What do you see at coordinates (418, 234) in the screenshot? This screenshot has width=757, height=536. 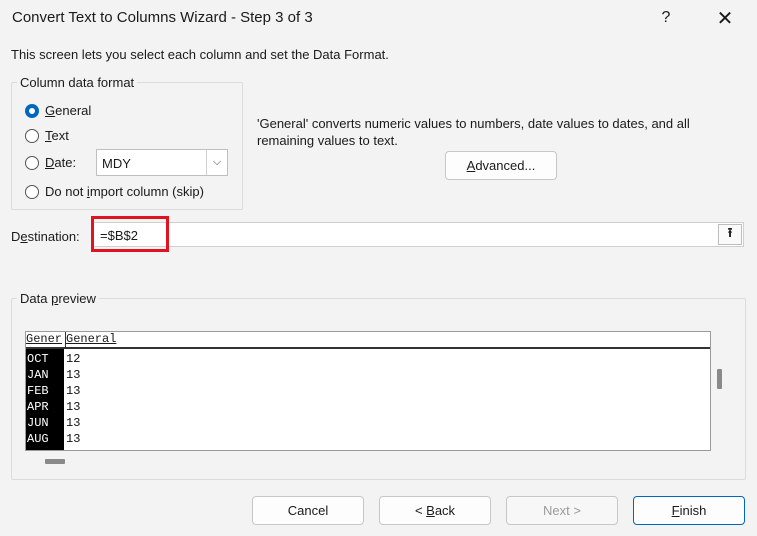 I see `destination-input: =$B$2 ⭱` at bounding box center [418, 234].